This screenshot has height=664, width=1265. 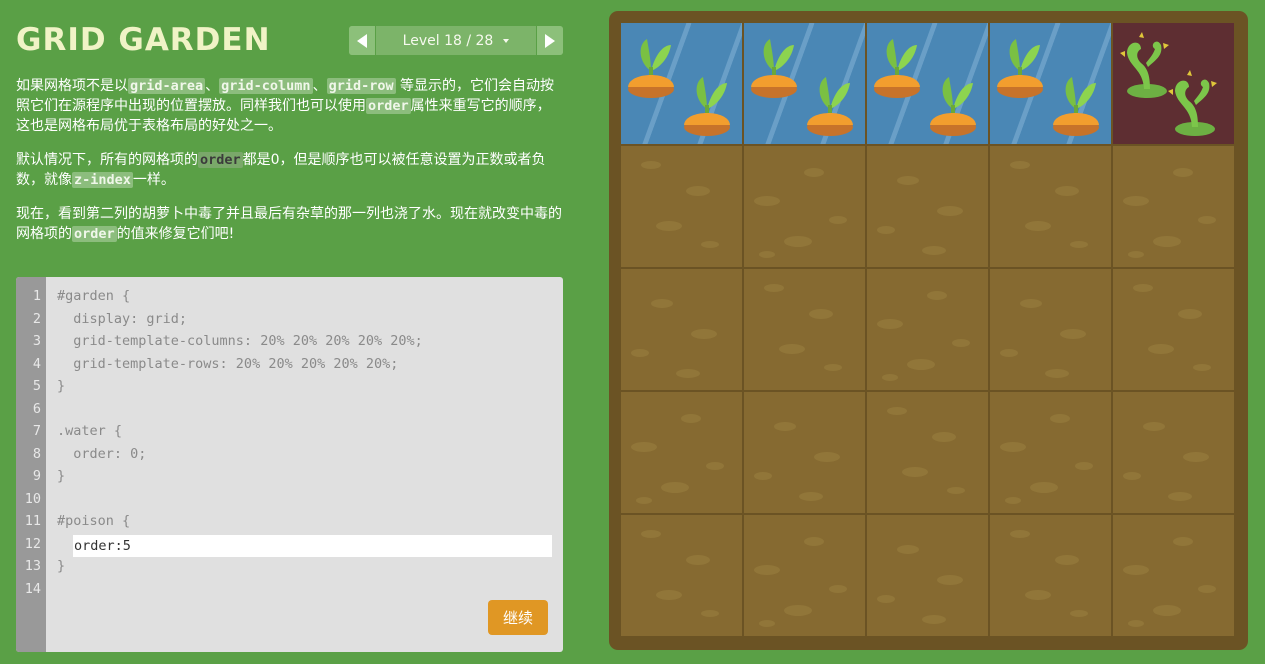 I want to click on water-cell, so click(x=1050, y=83).